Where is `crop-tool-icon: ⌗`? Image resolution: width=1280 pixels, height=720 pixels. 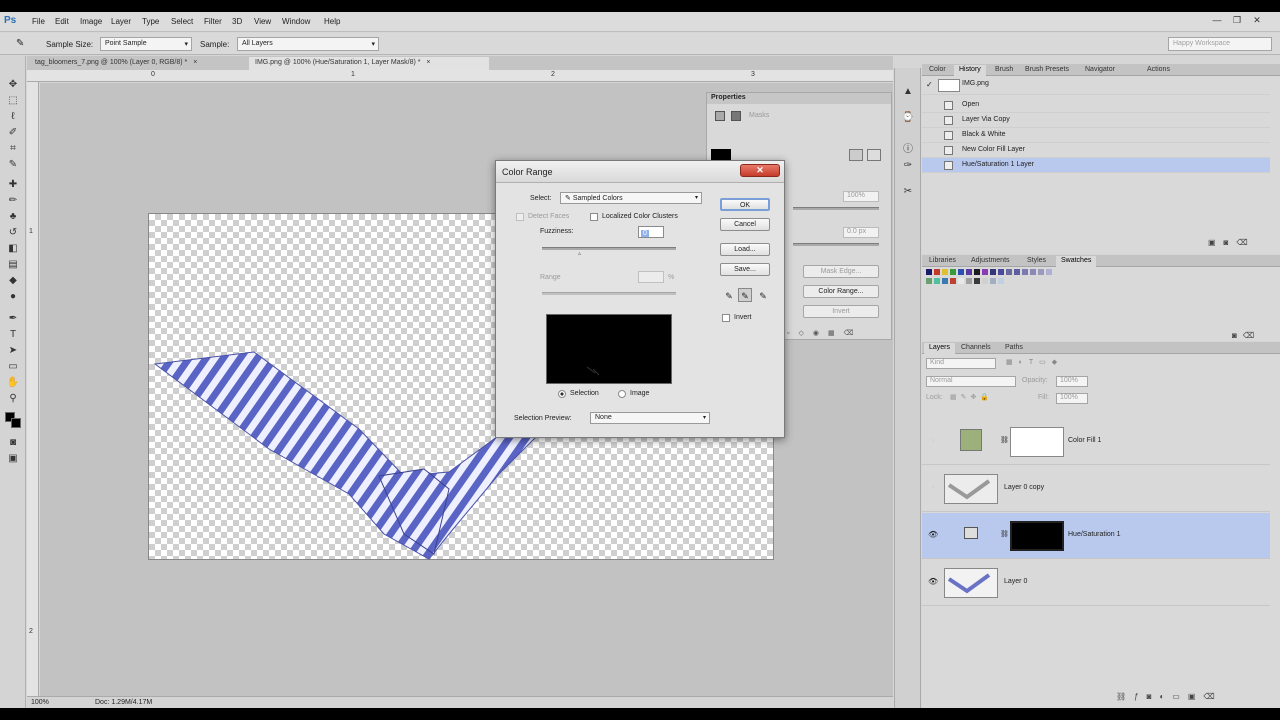
crop-tool-icon: ⌗ is located at coordinates (13, 149).